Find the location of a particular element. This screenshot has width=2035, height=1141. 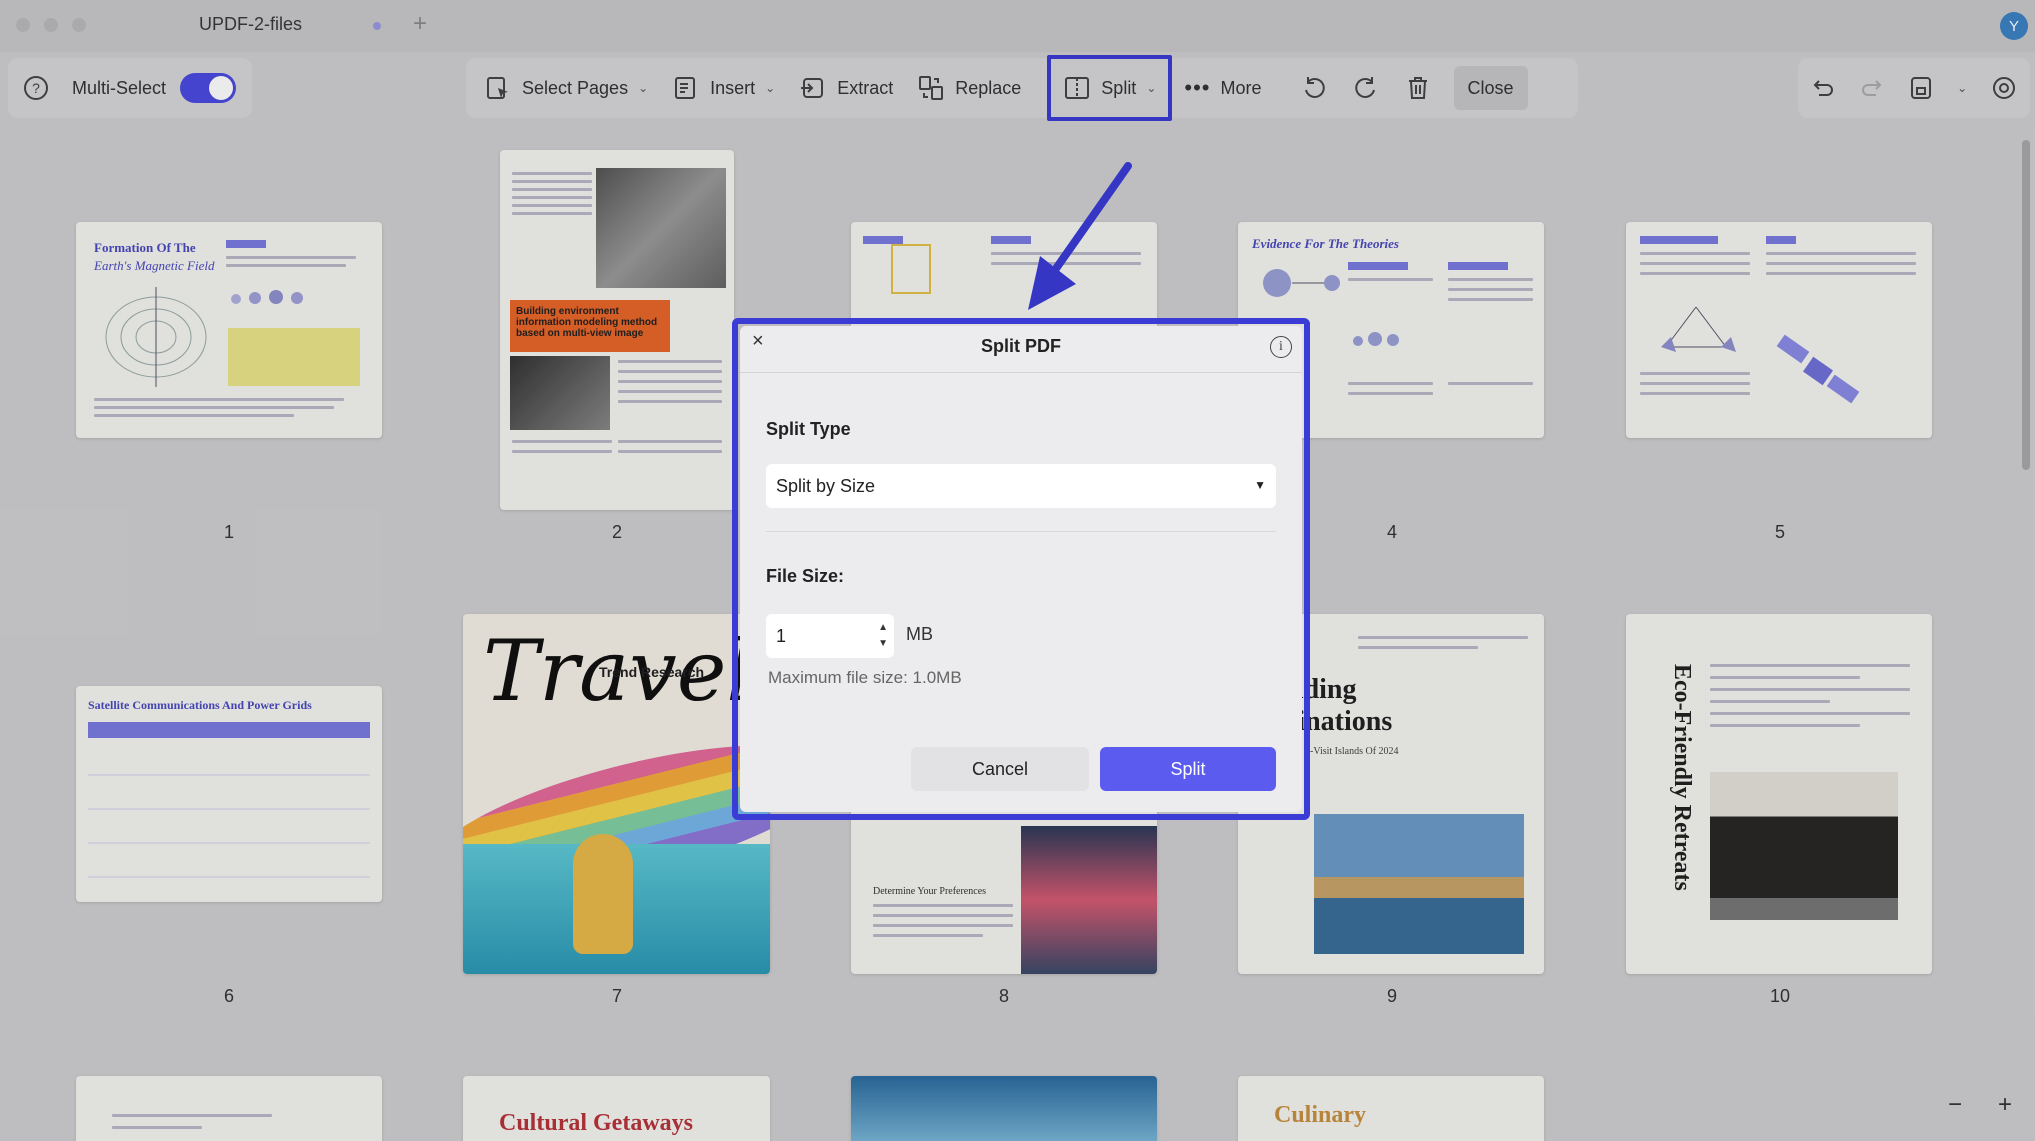

section-divider is located at coordinates (1021, 531).